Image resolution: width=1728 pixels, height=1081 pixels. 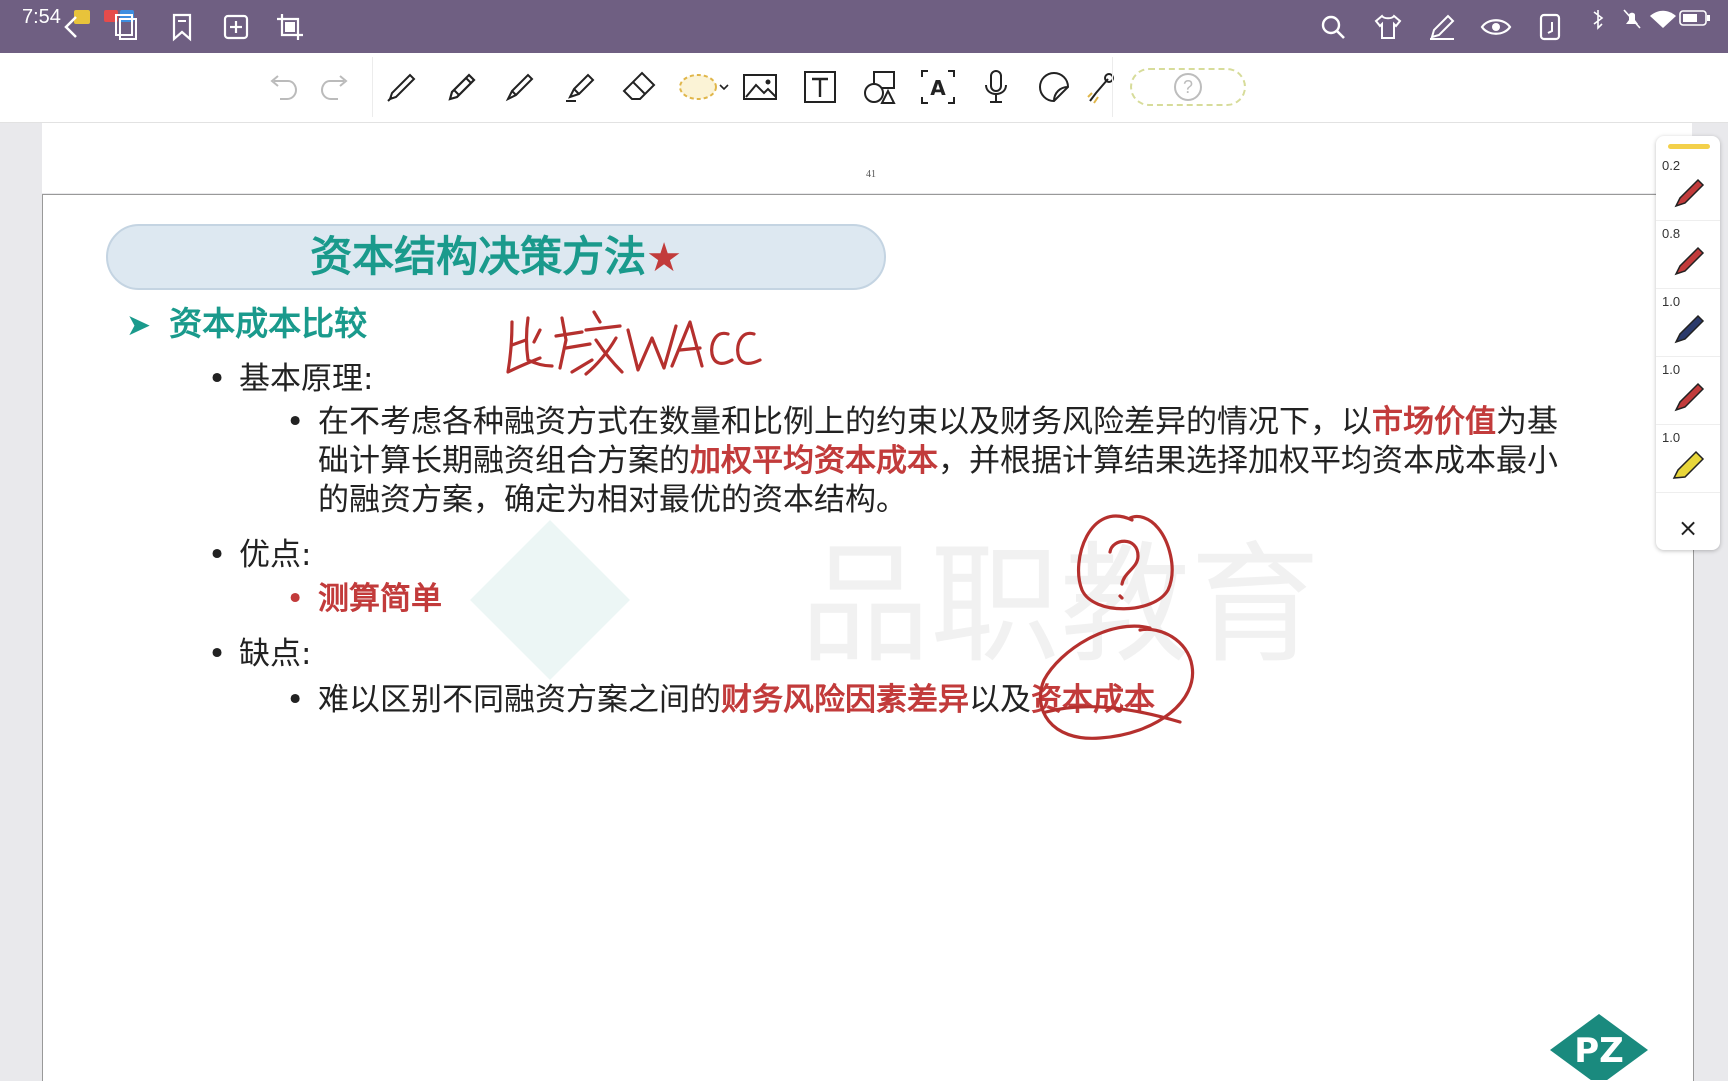 I want to click on highlight-wacc: 加权平均资本成本, so click(x=814, y=461).